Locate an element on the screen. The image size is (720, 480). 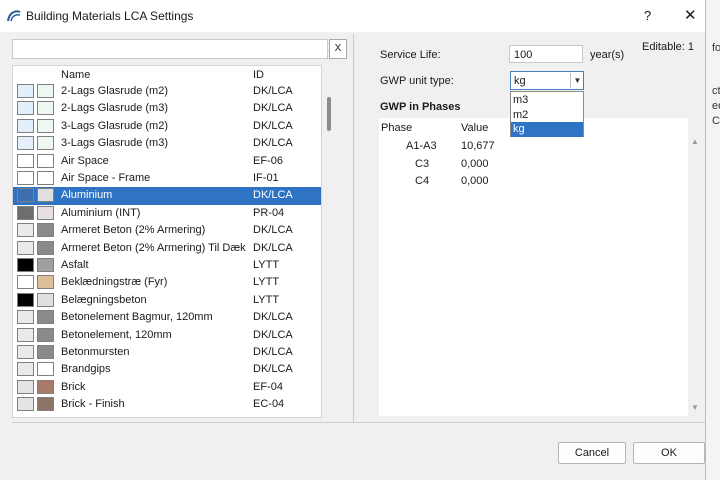
material-name: Betonelement Bagmur, 120mm is located at coordinates (137, 317).